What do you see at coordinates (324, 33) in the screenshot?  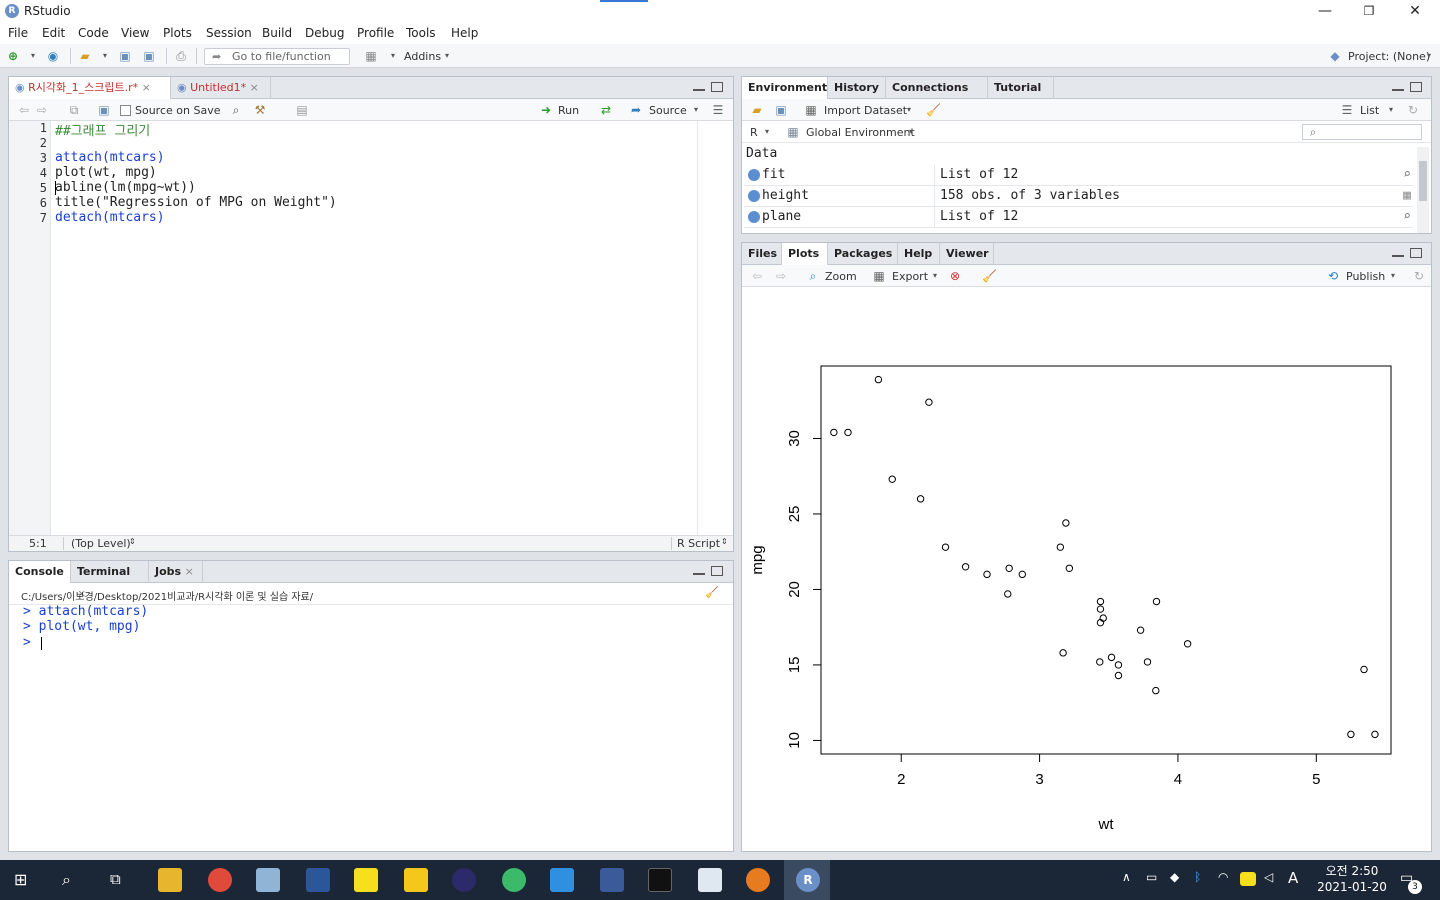 I see `menu-debug: Debug` at bounding box center [324, 33].